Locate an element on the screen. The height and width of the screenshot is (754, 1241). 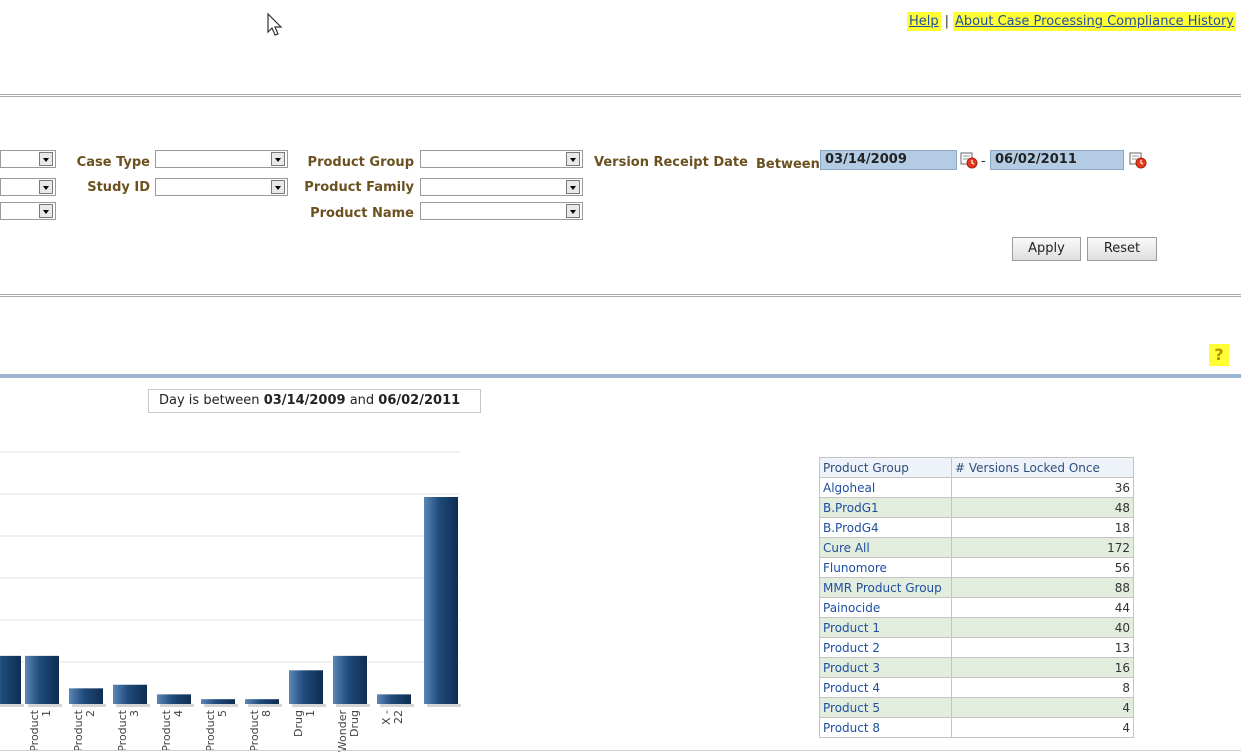
tick-label: X -22 is located at coordinates (392, 717).